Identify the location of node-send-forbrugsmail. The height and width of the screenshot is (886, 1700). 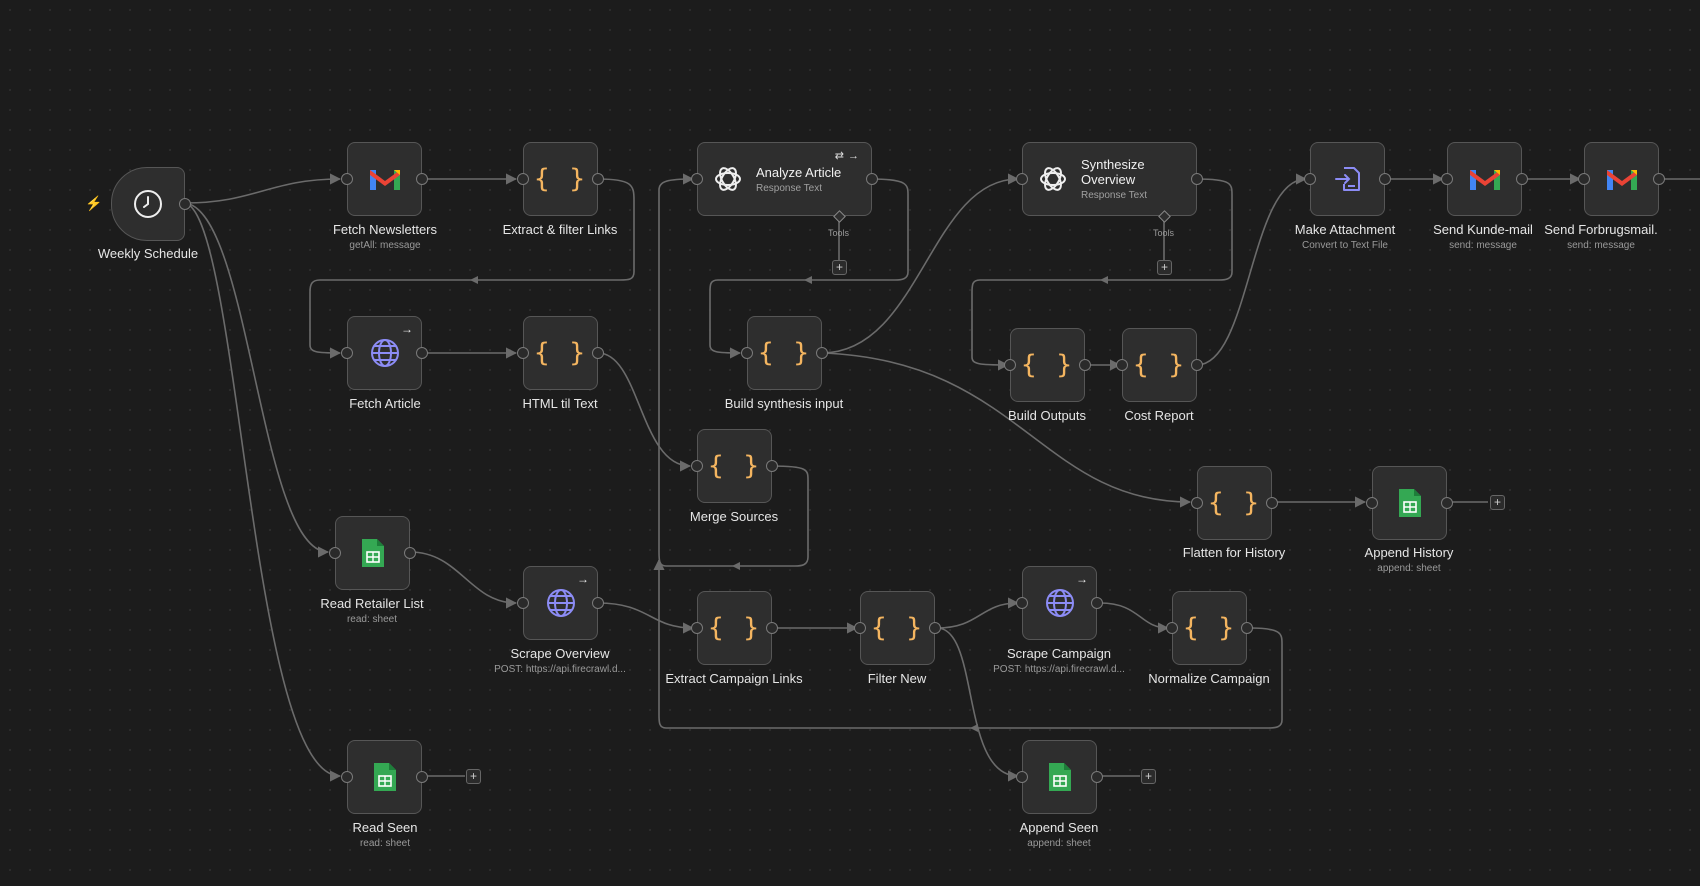
(1621, 179).